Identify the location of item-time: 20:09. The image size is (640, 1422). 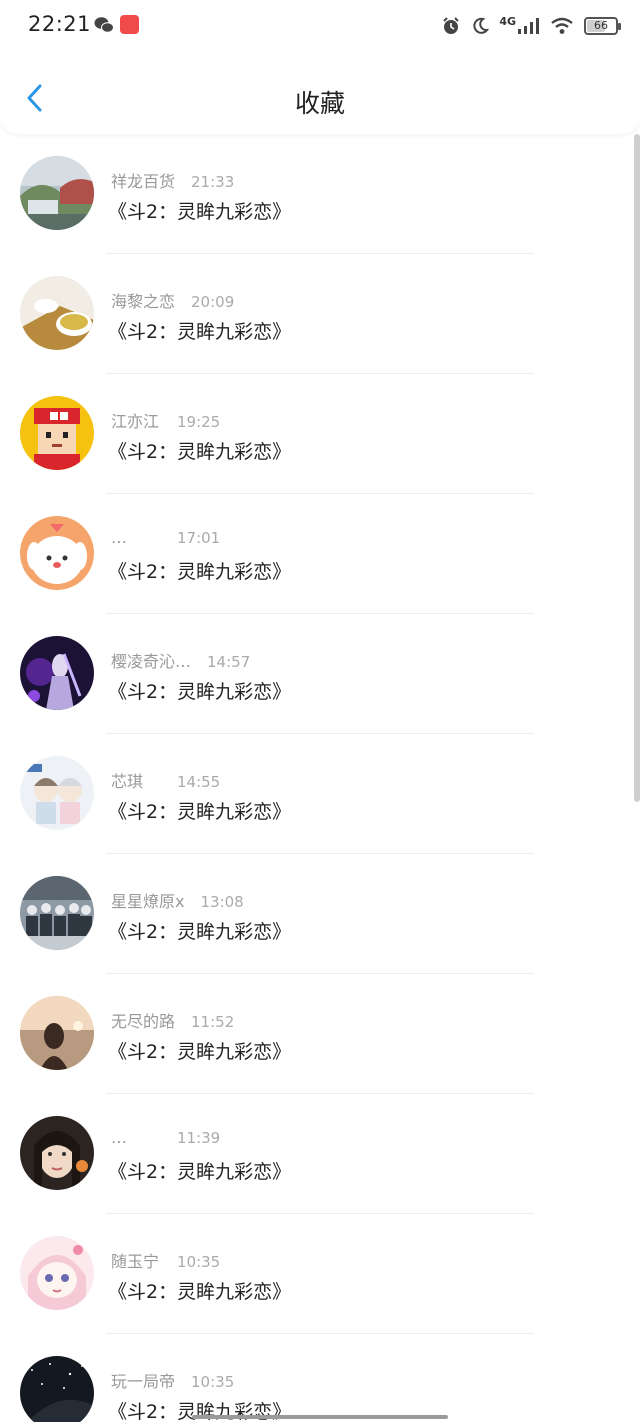
(213, 302).